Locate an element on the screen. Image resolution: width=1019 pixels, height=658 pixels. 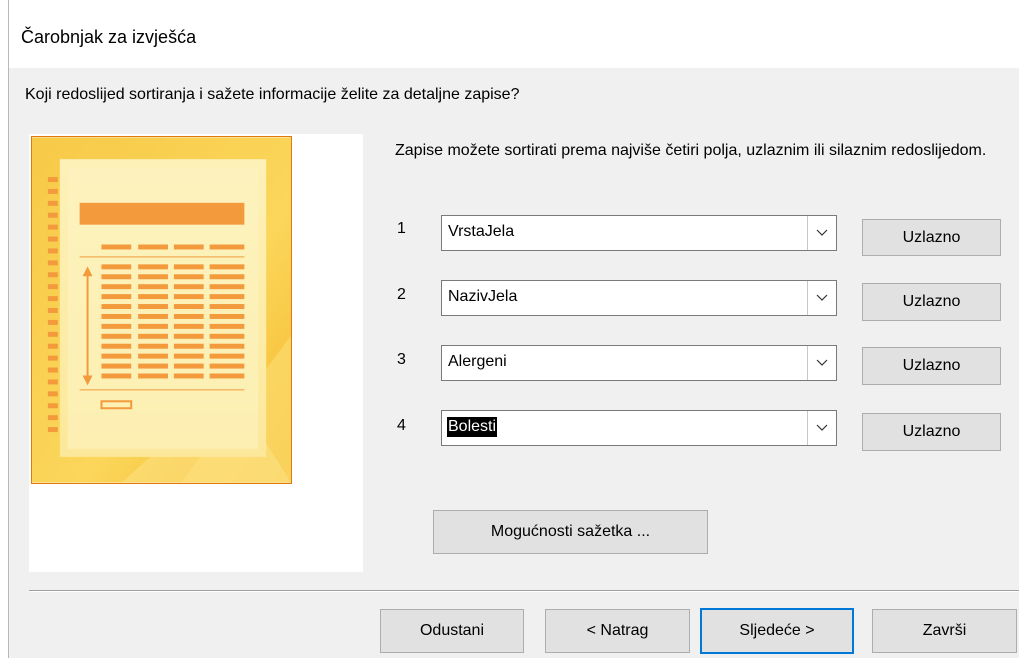
sort-field-1-combo: VrstaJela is located at coordinates (639, 233).